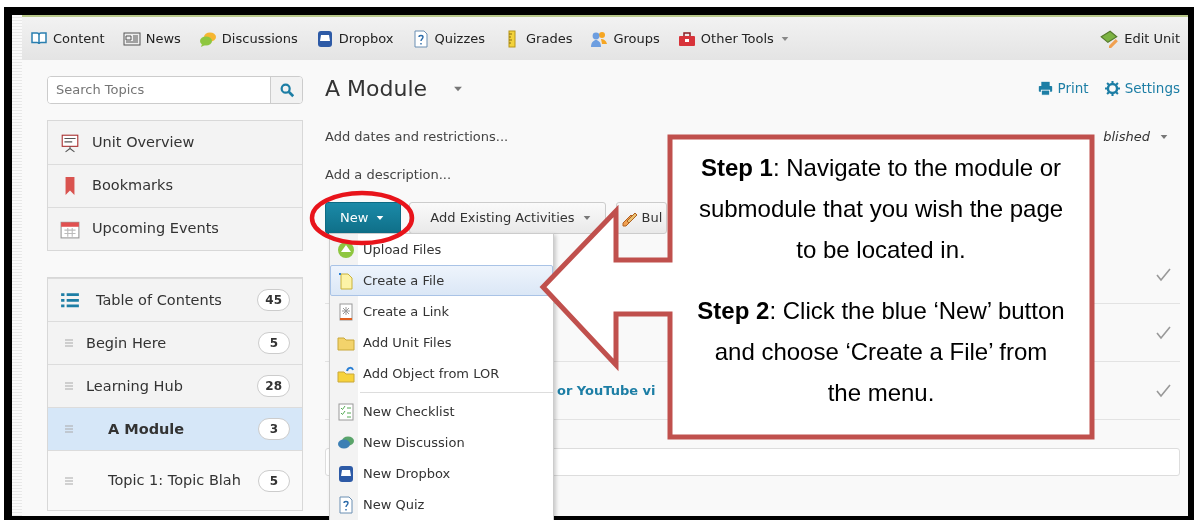  Describe the element at coordinates (441, 280) in the screenshot. I see `menu-item: Create a File` at that location.